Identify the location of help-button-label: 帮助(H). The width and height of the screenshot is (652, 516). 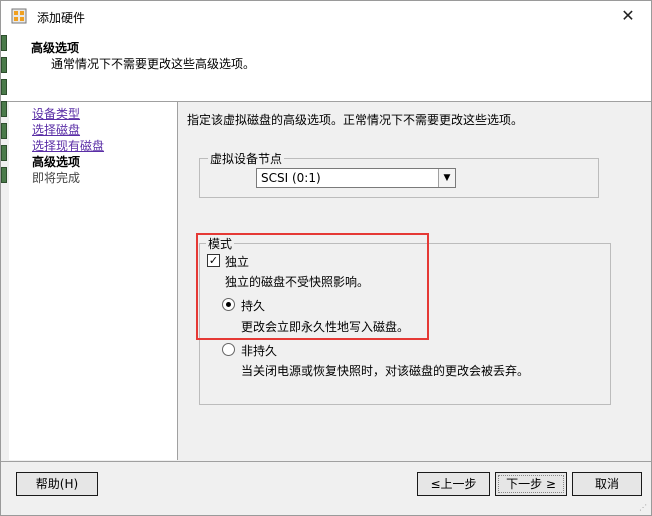
(57, 484).